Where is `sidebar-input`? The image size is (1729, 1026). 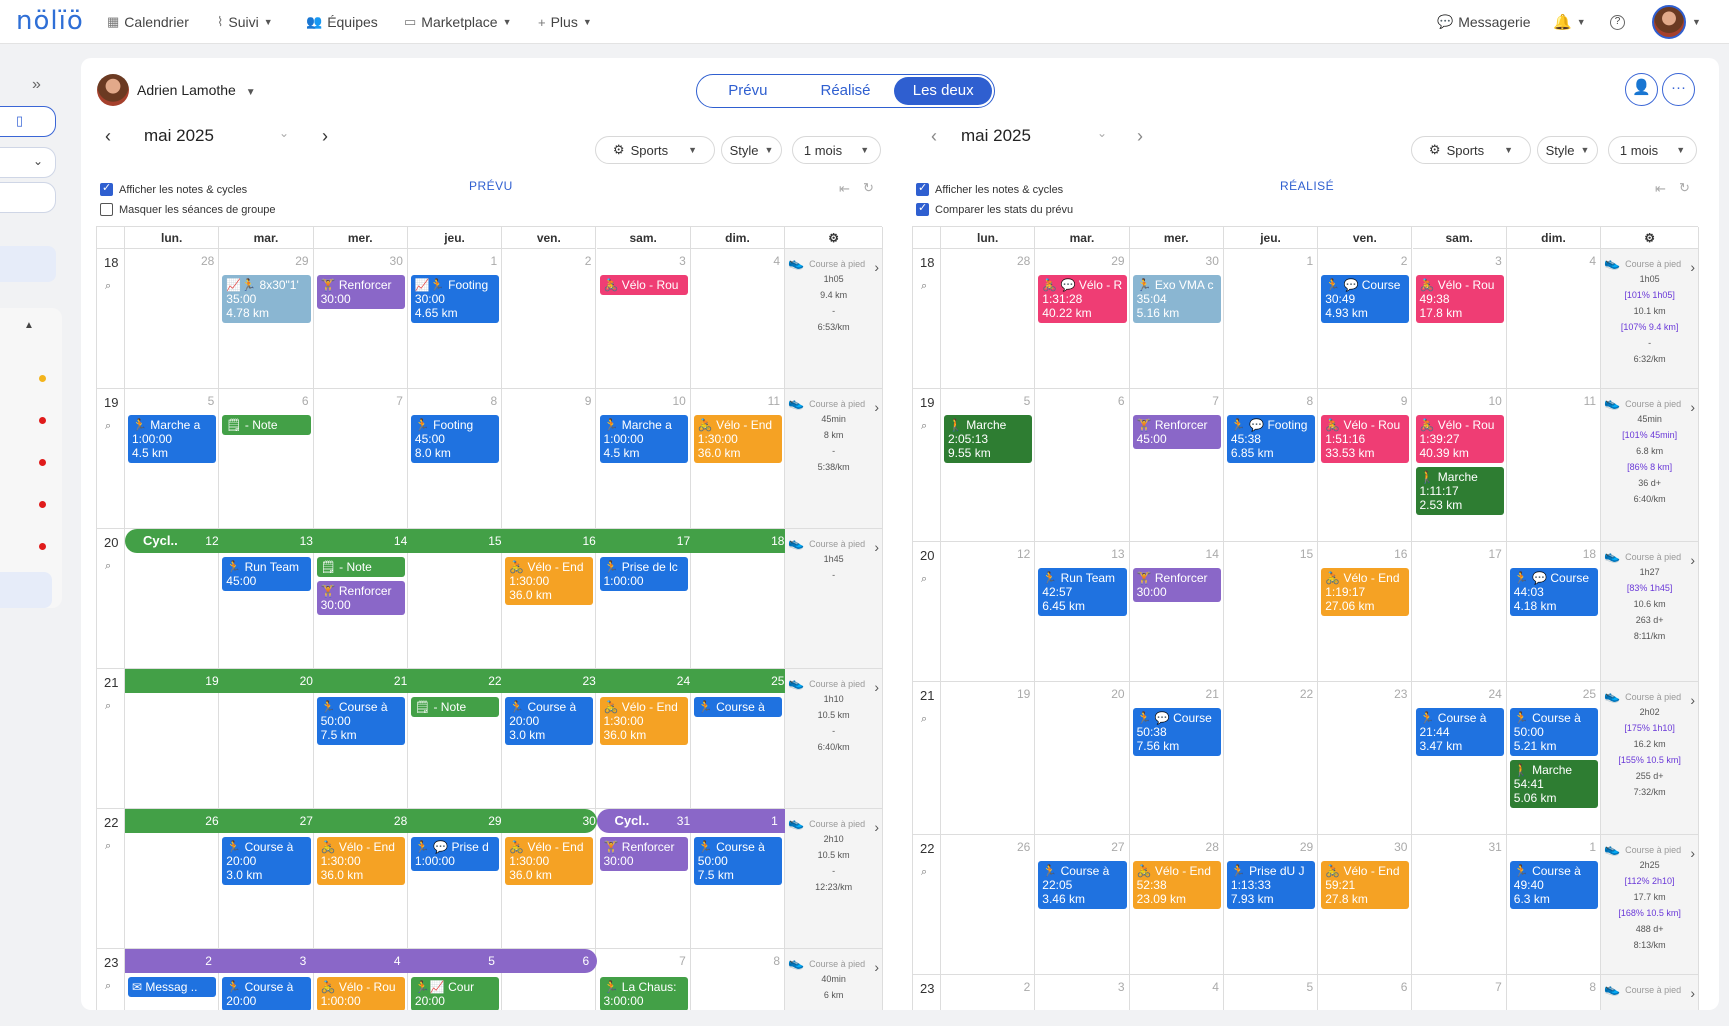
sidebar-input is located at coordinates (28, 197).